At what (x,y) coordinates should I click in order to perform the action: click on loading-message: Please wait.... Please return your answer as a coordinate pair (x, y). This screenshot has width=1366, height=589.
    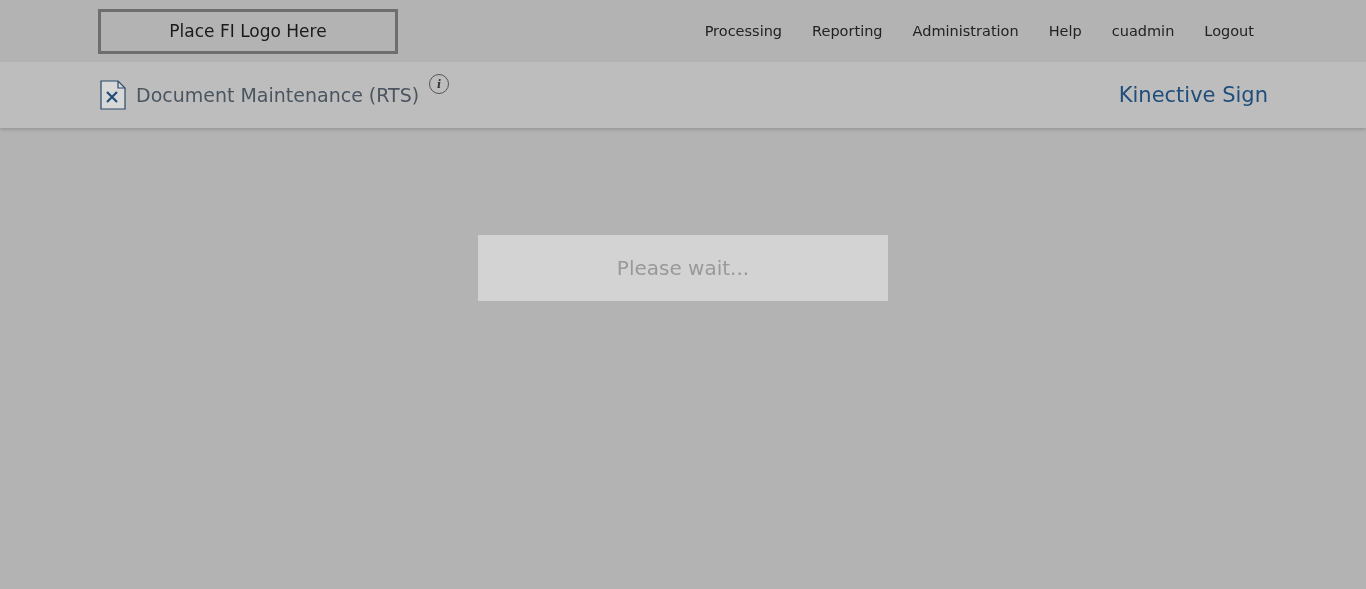
    Looking at the image, I should click on (683, 268).